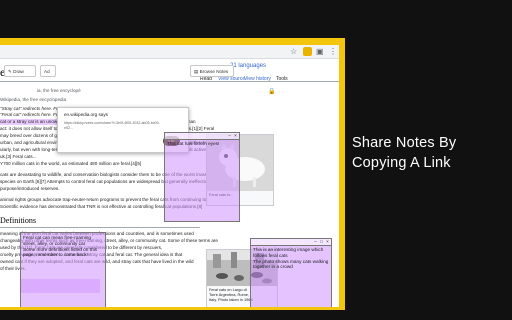 The image size is (512, 320). I want to click on section-heading: Definitions, so click(18, 220).